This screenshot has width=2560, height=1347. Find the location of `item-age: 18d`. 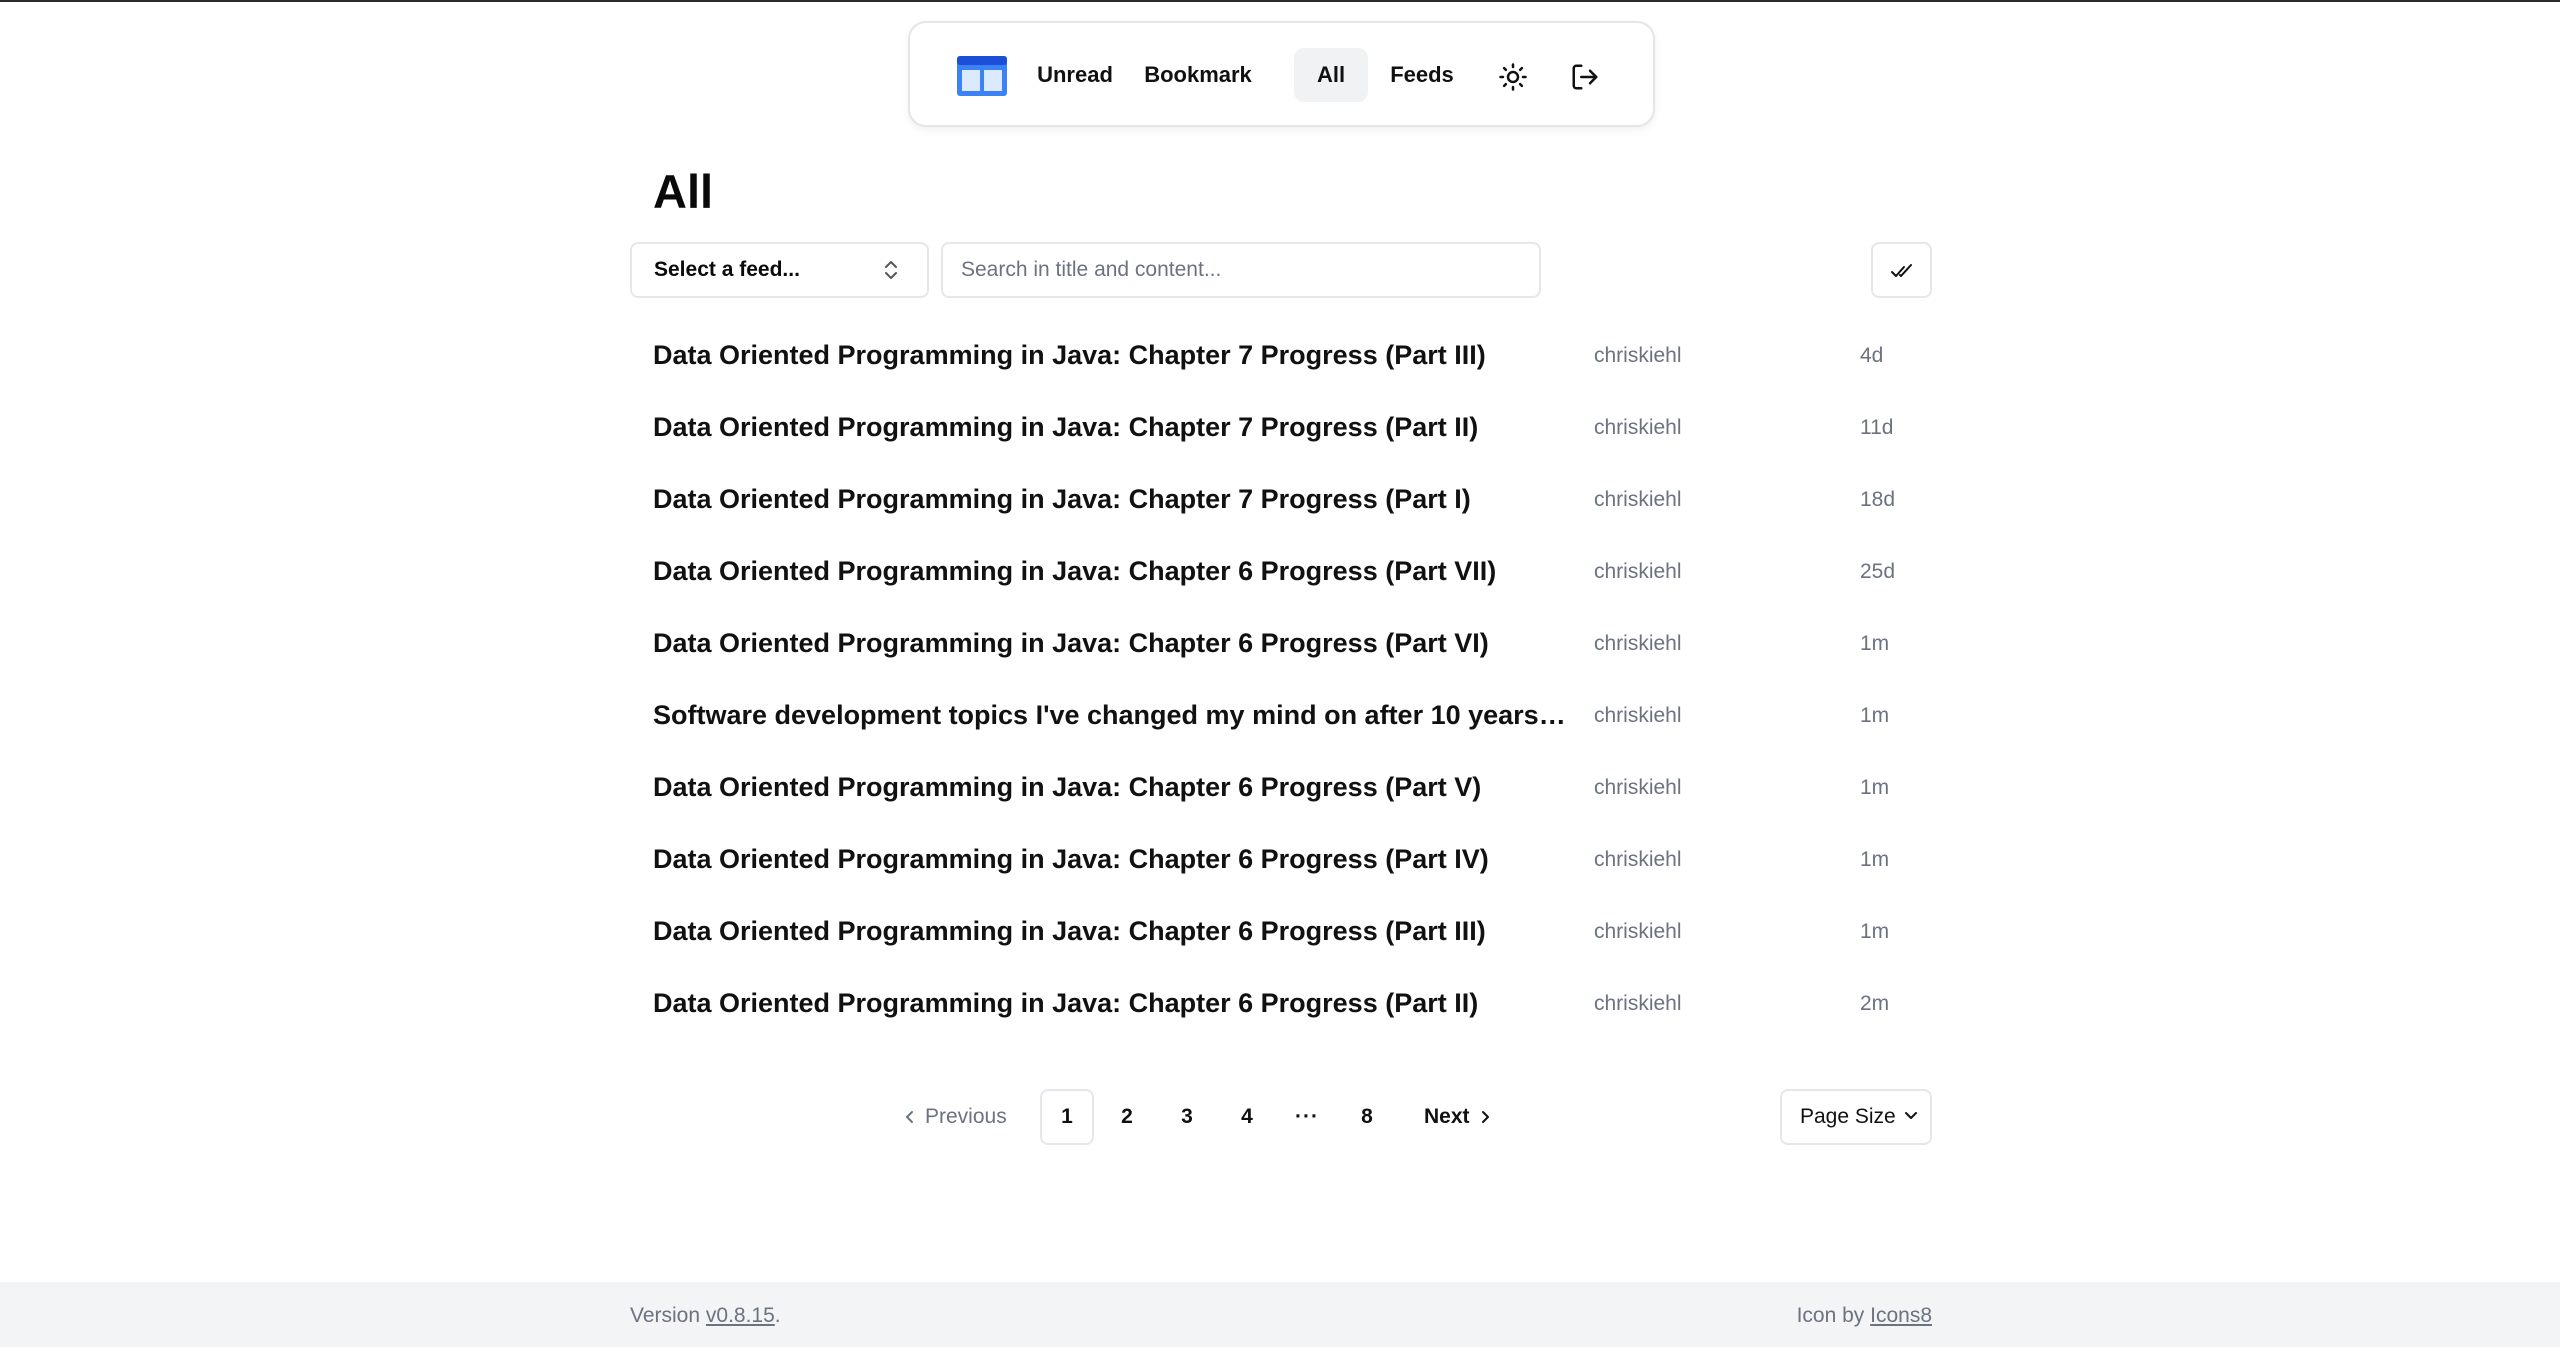

item-age: 18d is located at coordinates (1878, 499).